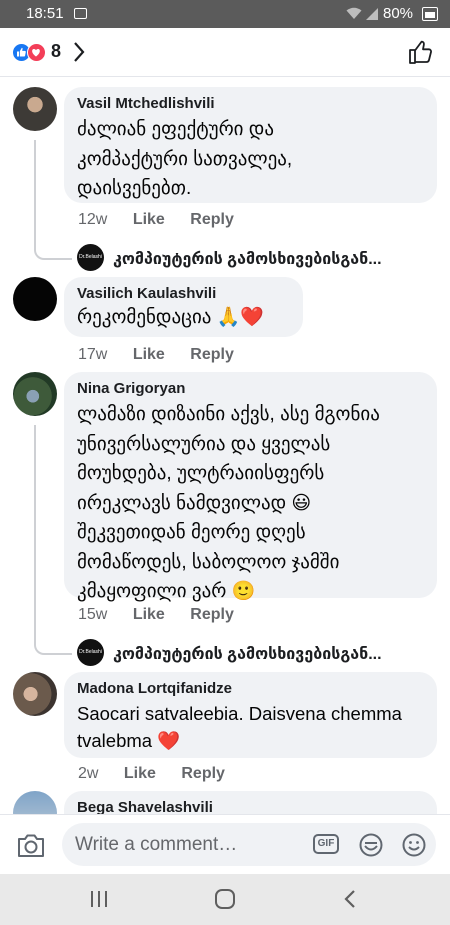  I want to click on comment-text: რეკომენდაცია 🙏❤️, so click(184, 318).